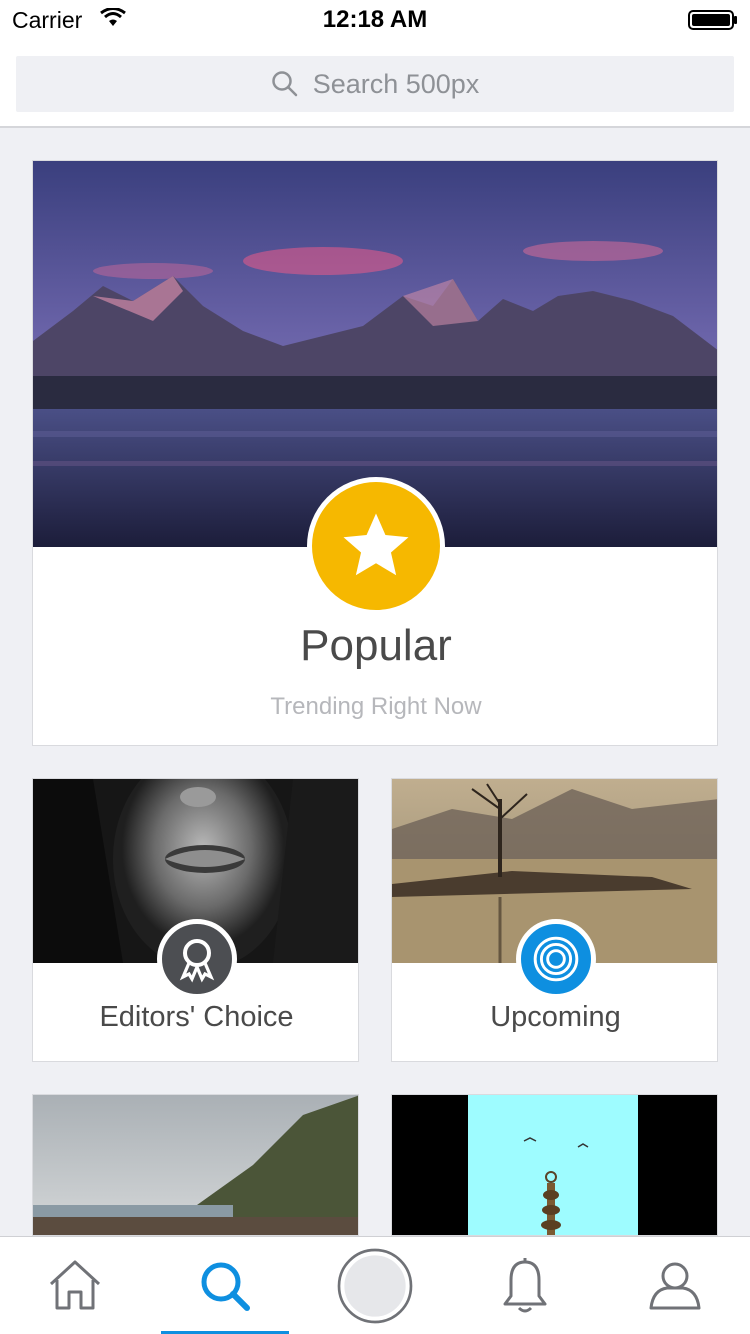 The width and height of the screenshot is (750, 1334). I want to click on popular-badge, so click(376, 546).